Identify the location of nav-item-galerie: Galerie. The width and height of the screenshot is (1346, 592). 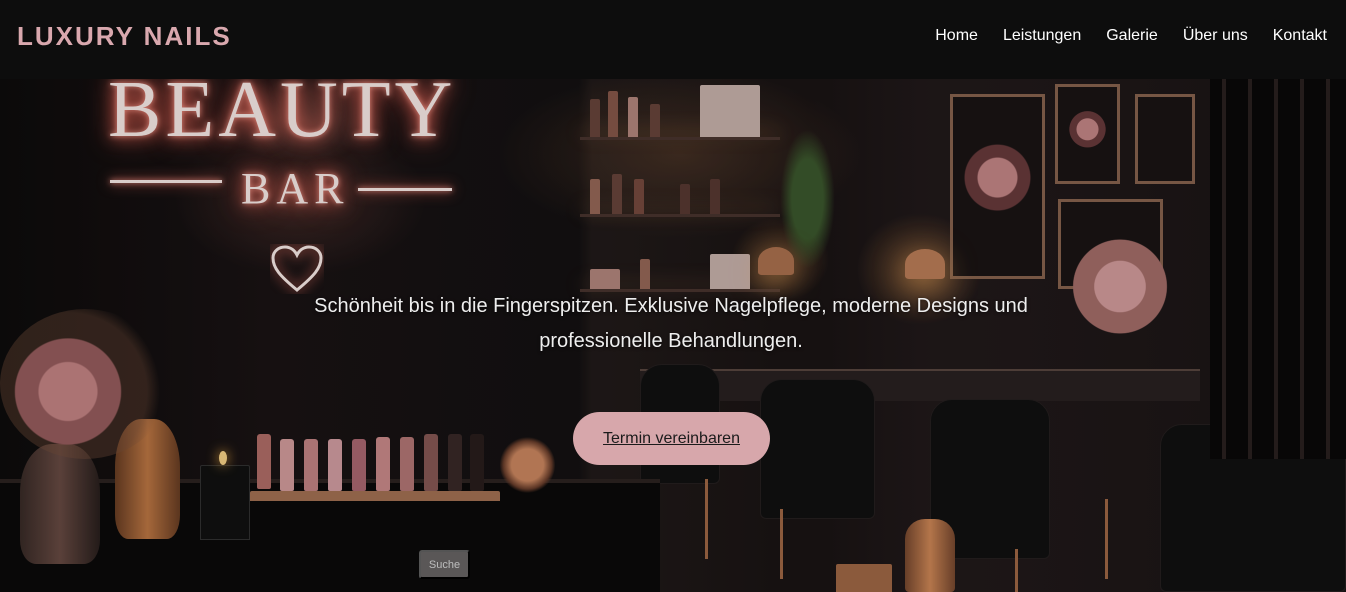
(1132, 36).